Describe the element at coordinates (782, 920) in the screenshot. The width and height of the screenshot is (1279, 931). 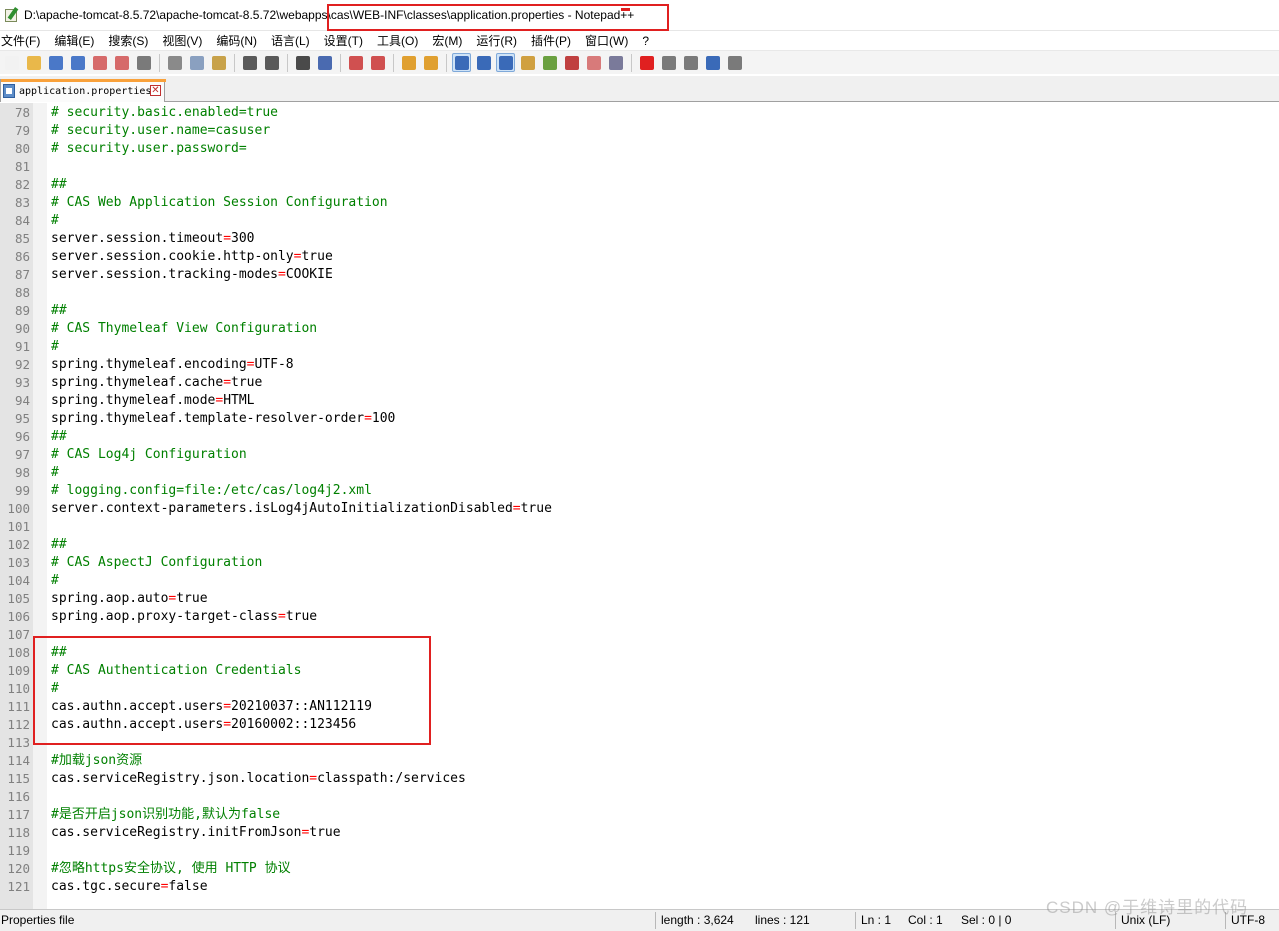
I see `status-lines: lines : 121` at that location.